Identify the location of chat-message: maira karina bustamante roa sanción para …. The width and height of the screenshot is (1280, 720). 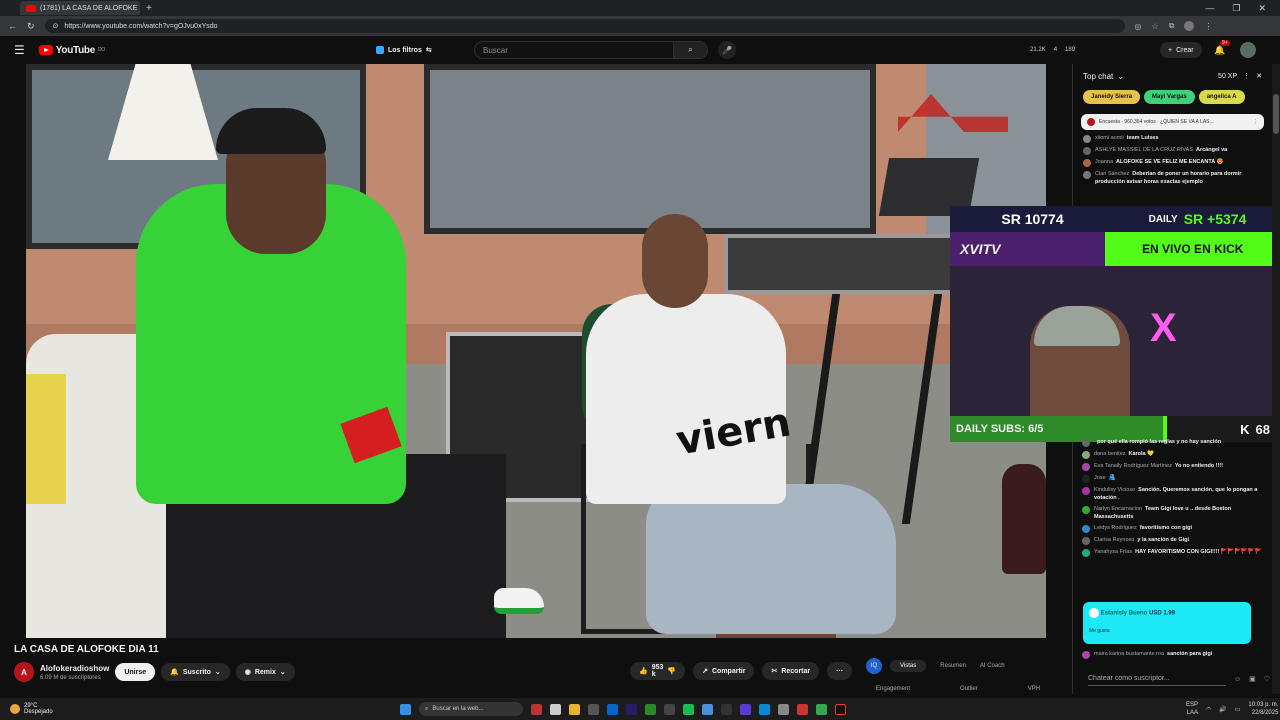
(1170, 654).